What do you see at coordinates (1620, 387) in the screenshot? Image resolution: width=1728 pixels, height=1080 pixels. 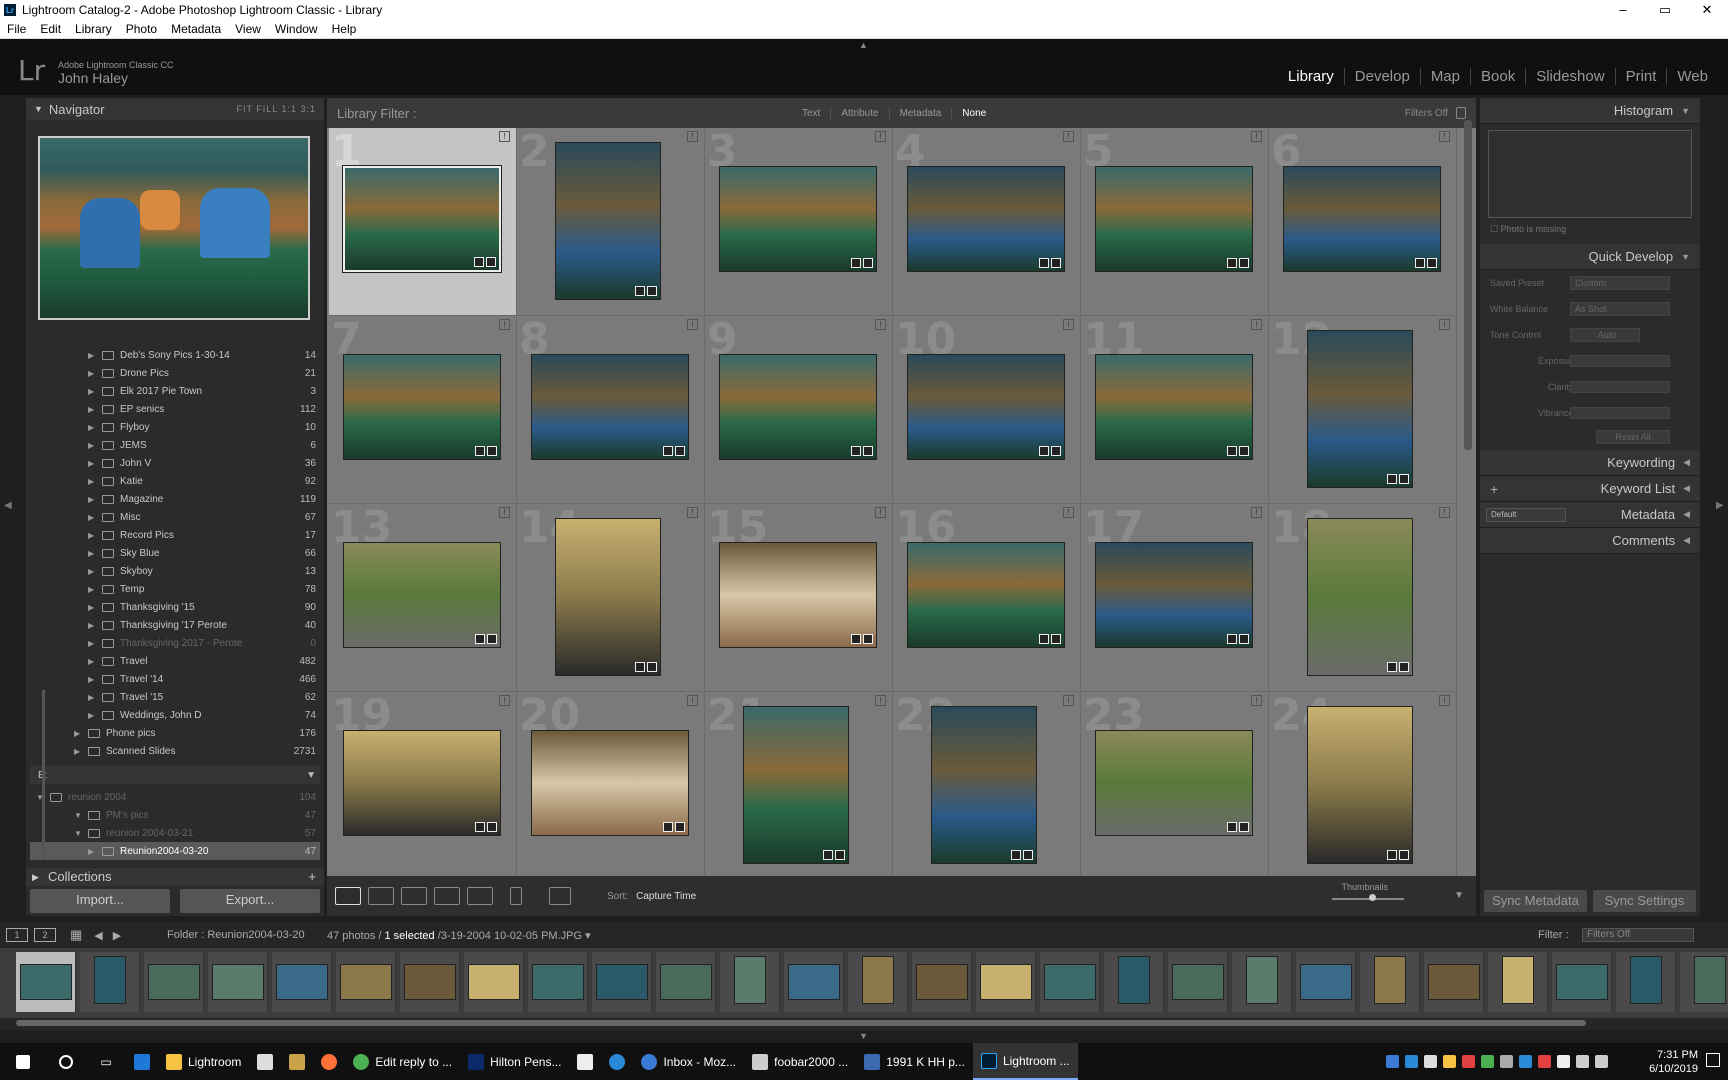 I see `clarity-buttons` at bounding box center [1620, 387].